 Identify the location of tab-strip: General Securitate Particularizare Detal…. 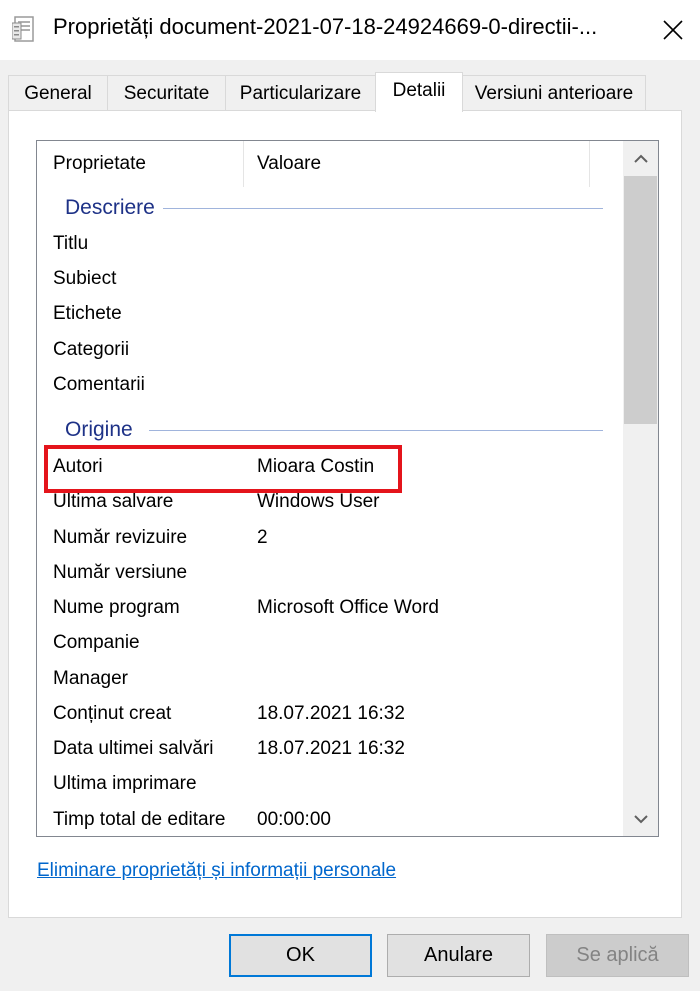
(327, 92).